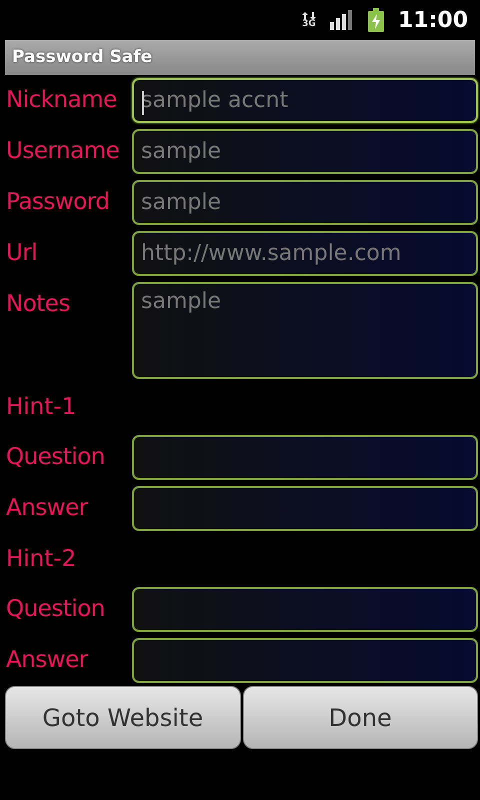  What do you see at coordinates (63, 151) in the screenshot?
I see `field-label: Username` at bounding box center [63, 151].